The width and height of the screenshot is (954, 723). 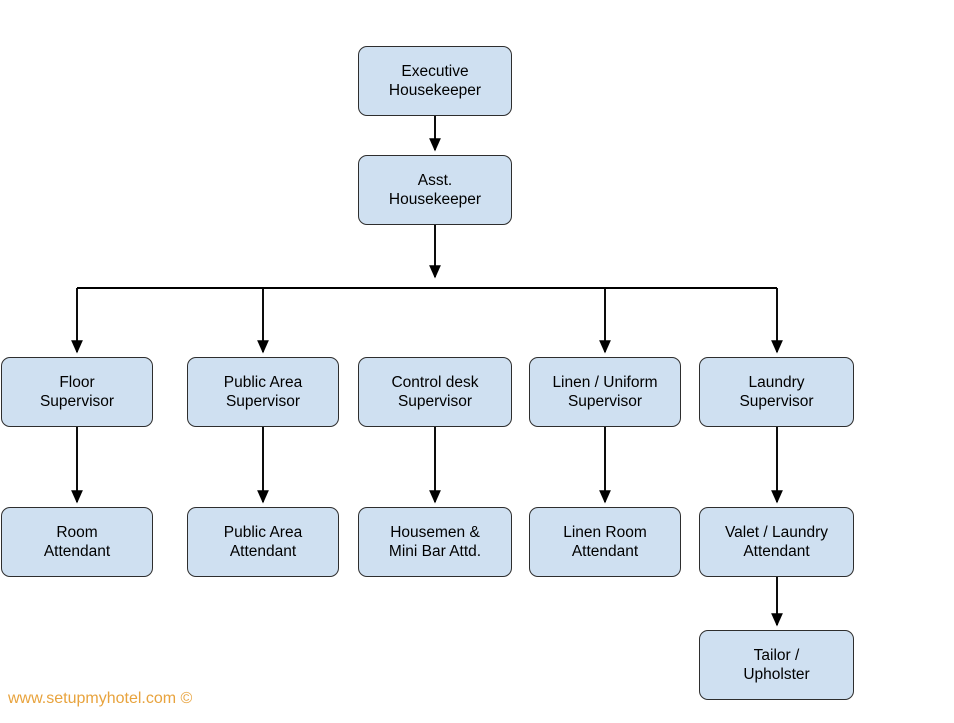 I want to click on node-asst-housekeeper: Asst. Housekeeper, so click(x=435, y=190).